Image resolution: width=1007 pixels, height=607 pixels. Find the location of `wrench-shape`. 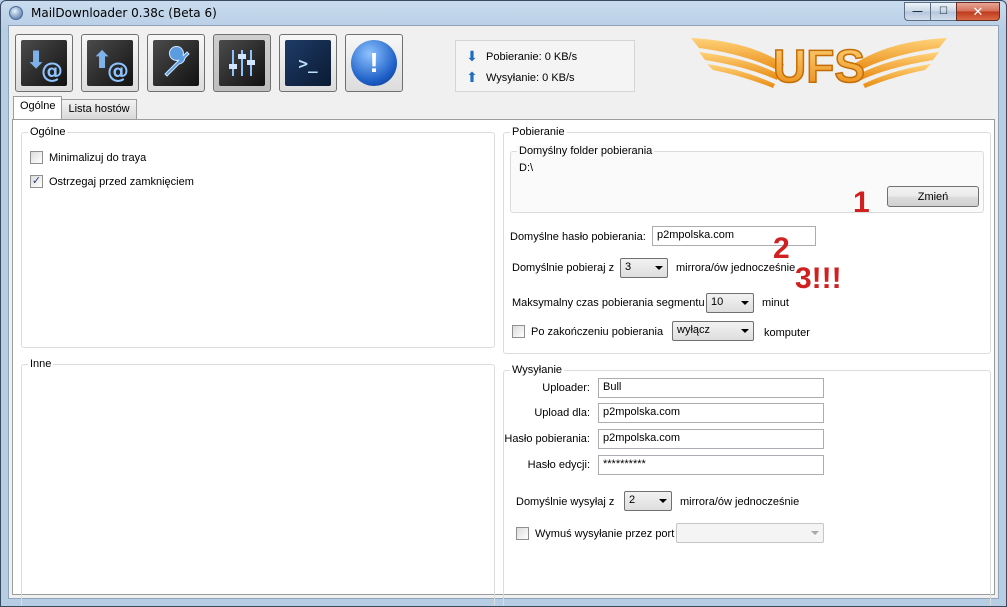

wrench-shape is located at coordinates (177, 61).